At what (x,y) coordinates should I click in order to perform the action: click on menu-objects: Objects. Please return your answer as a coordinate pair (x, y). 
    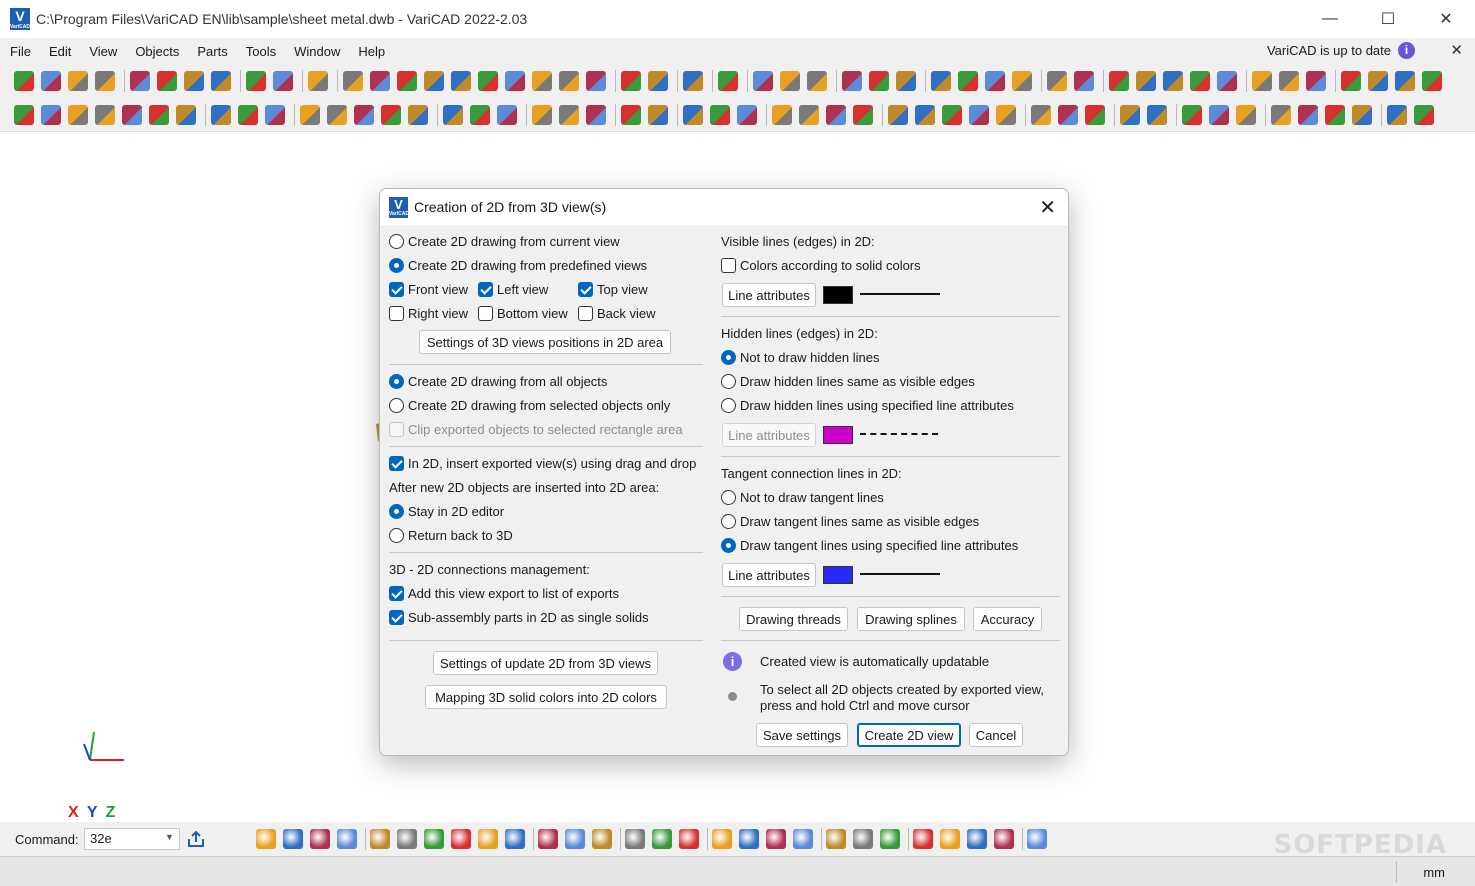
    Looking at the image, I should click on (157, 51).